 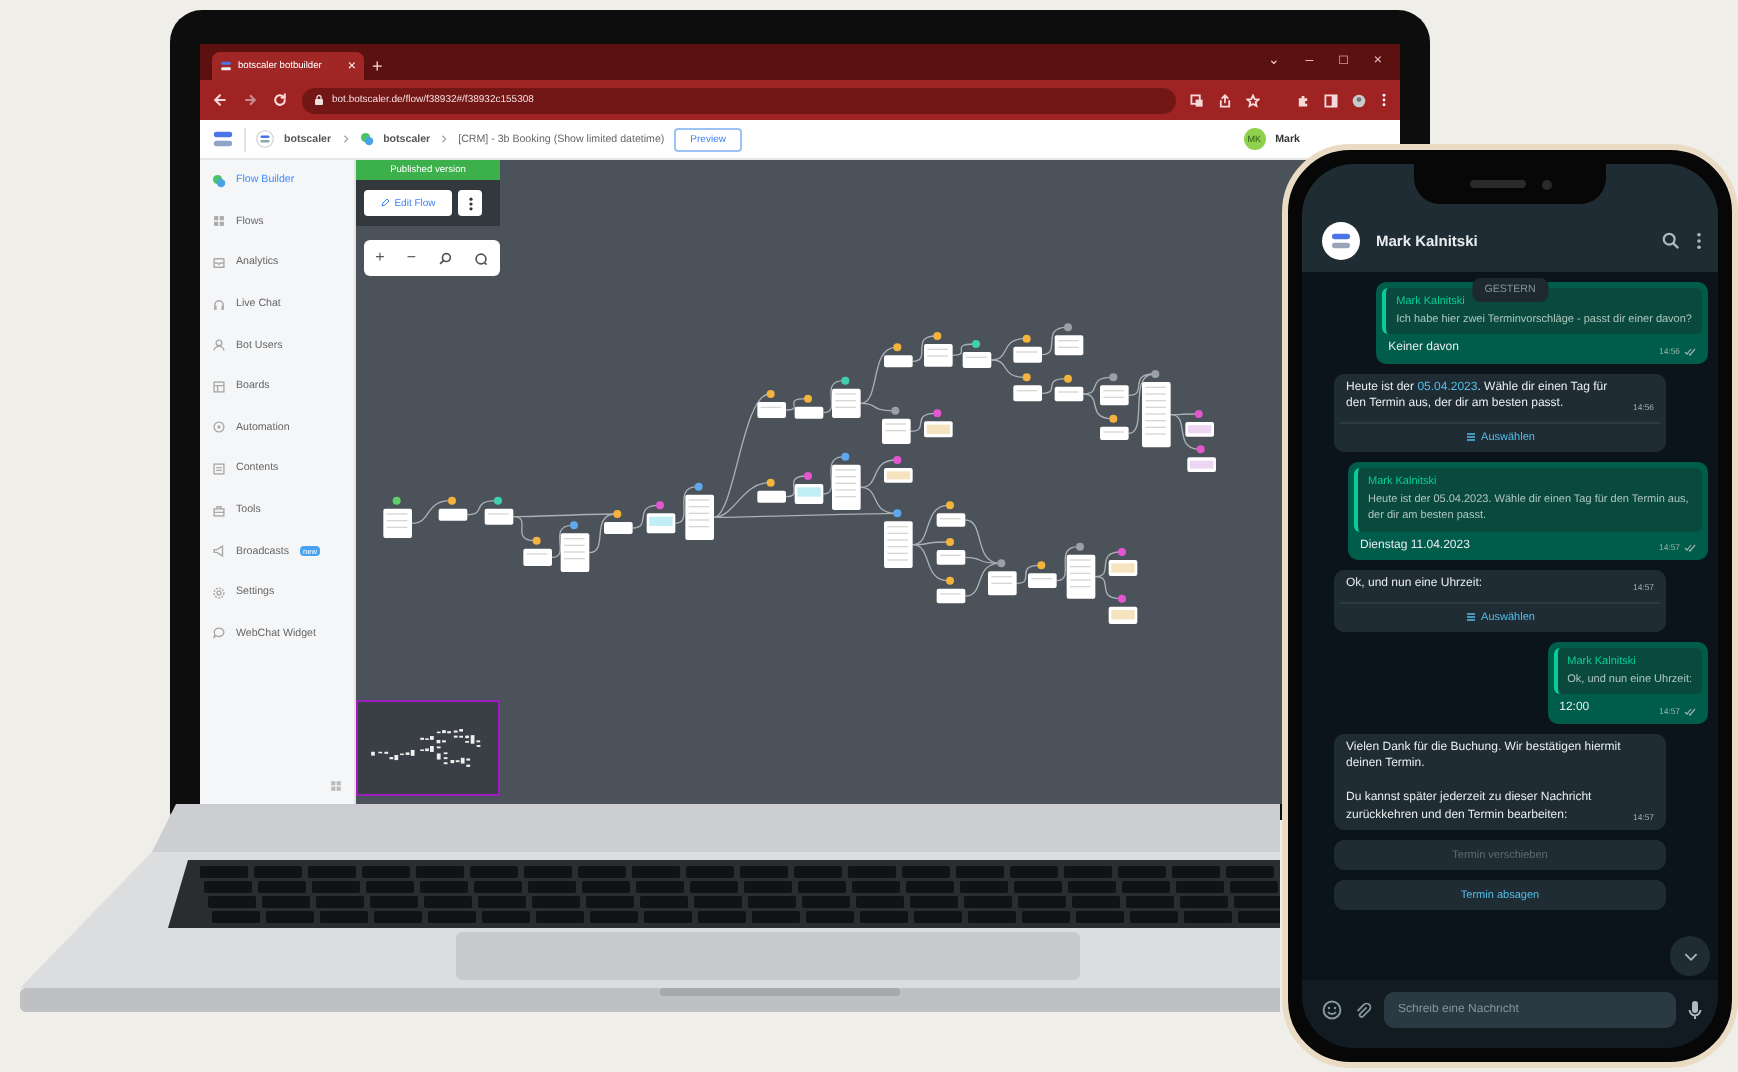 I want to click on chevron-down-icon, so click(x=1690, y=956).